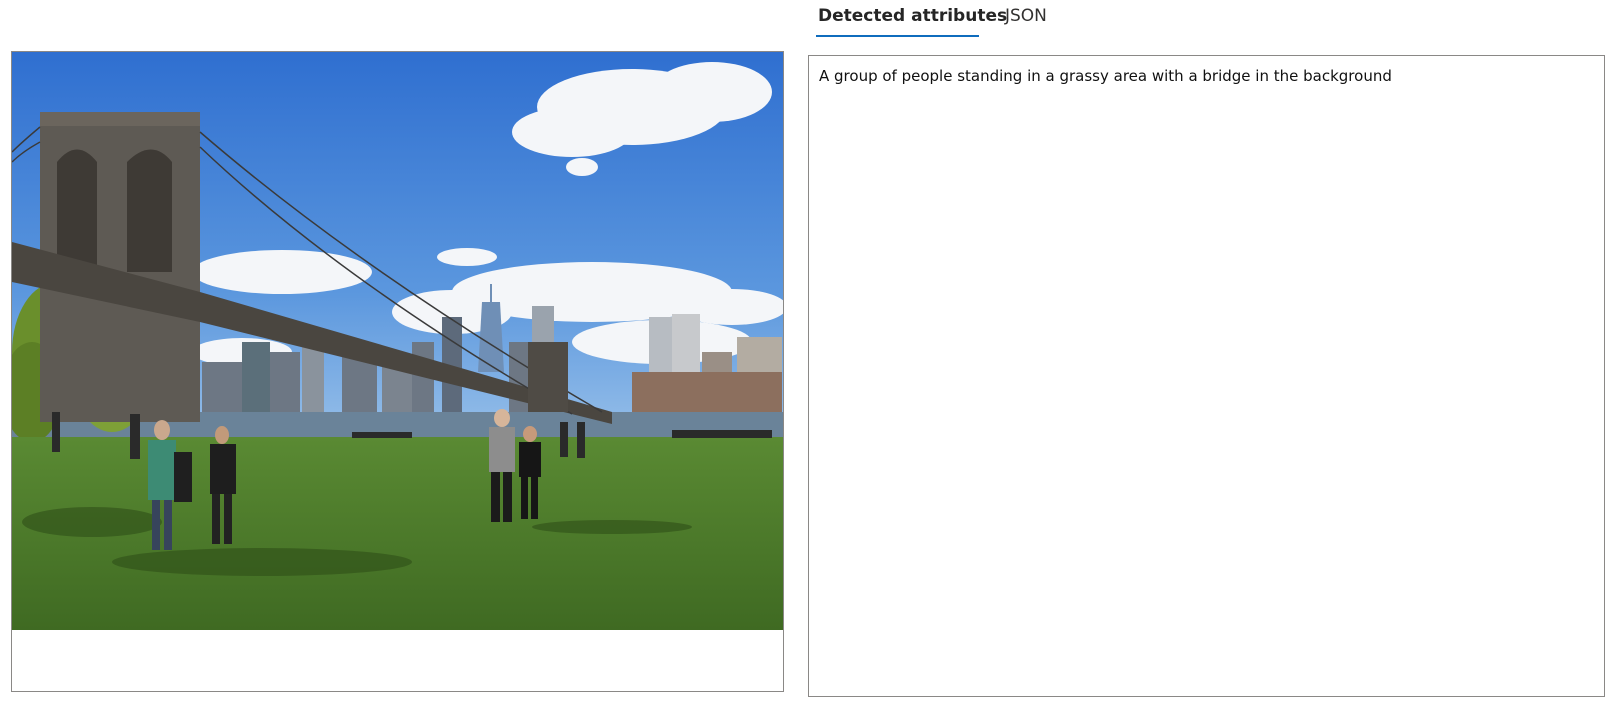  What do you see at coordinates (1026, 16) in the screenshot?
I see `tab-json: JSON` at bounding box center [1026, 16].